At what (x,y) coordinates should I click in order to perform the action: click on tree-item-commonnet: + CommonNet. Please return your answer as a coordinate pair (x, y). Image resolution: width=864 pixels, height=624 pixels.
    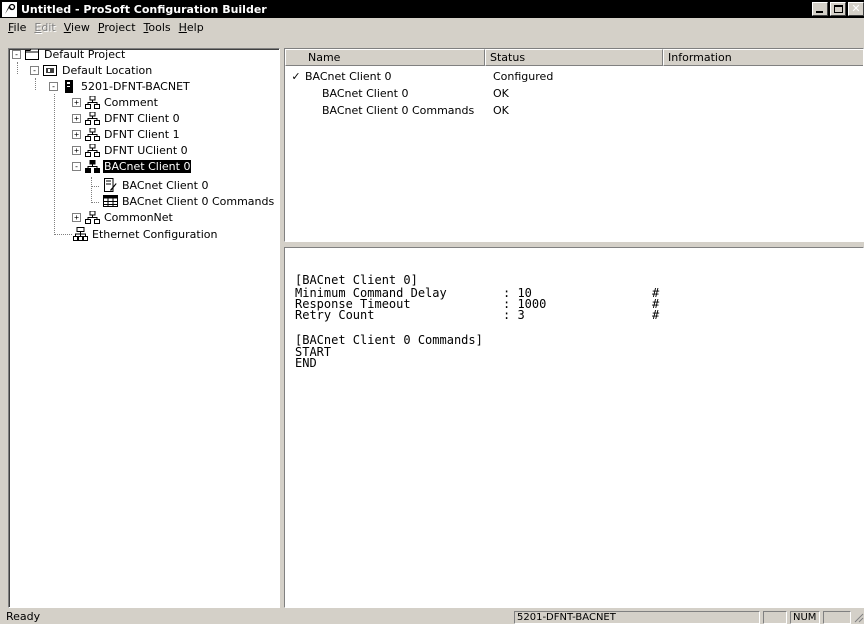
    Looking at the image, I should click on (123, 217).